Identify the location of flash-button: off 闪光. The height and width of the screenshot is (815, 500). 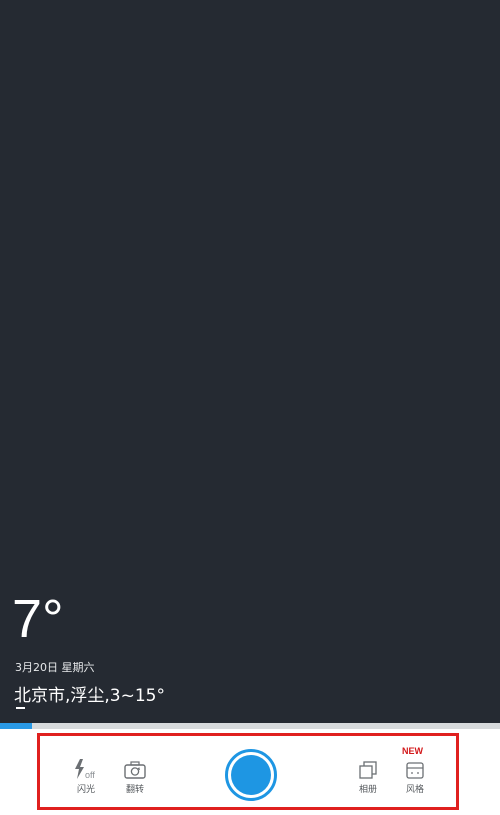
(86, 776).